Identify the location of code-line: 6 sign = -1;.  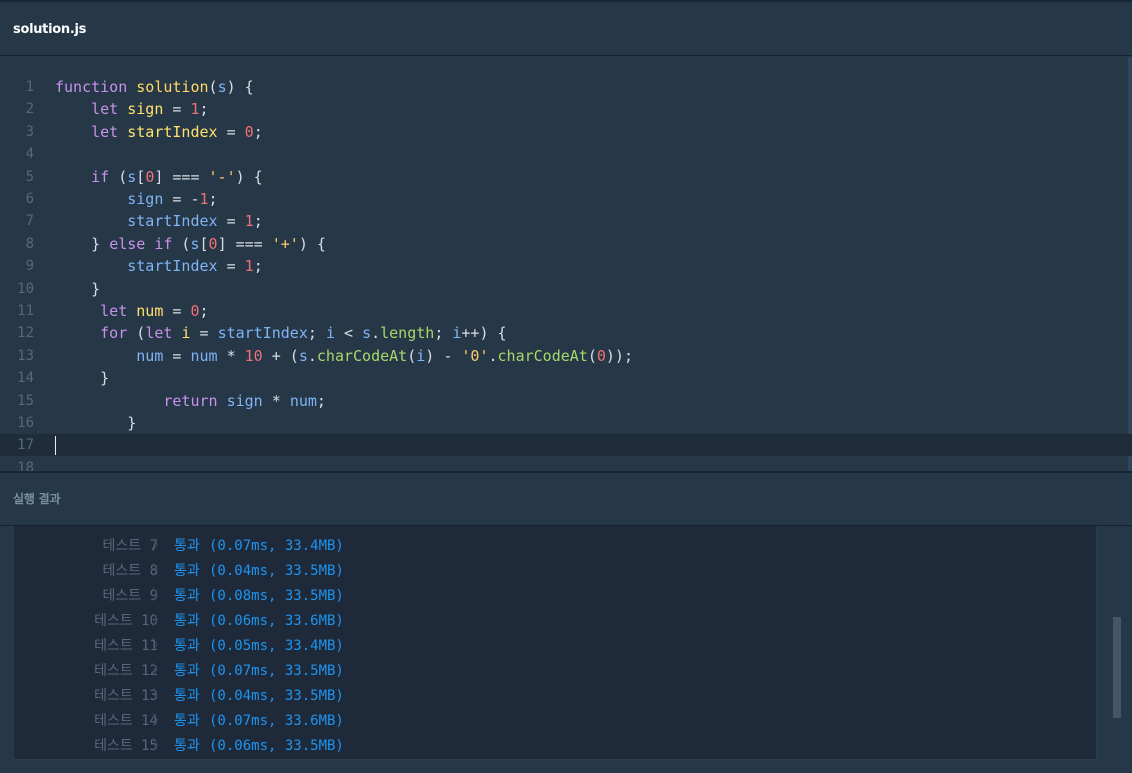
(566, 199).